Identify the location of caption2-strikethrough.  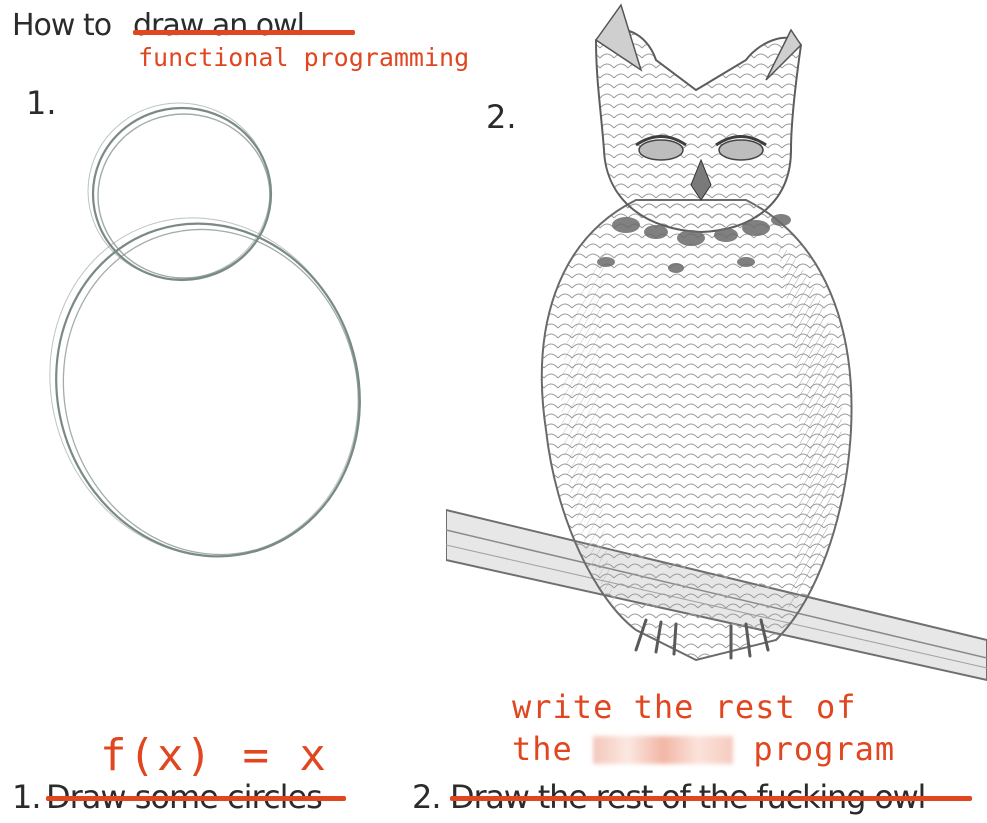
(711, 798).